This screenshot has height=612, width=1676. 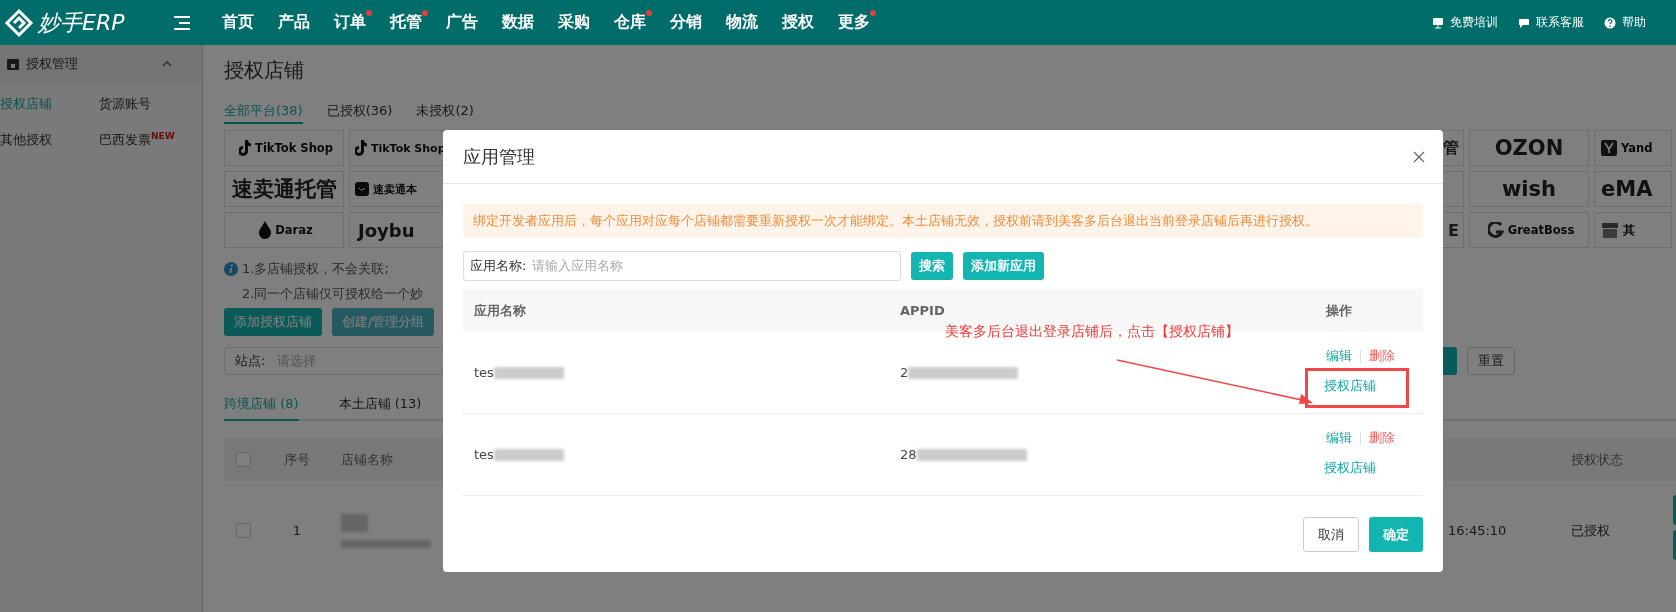 I want to click on nav-item: 产品, so click(x=294, y=22).